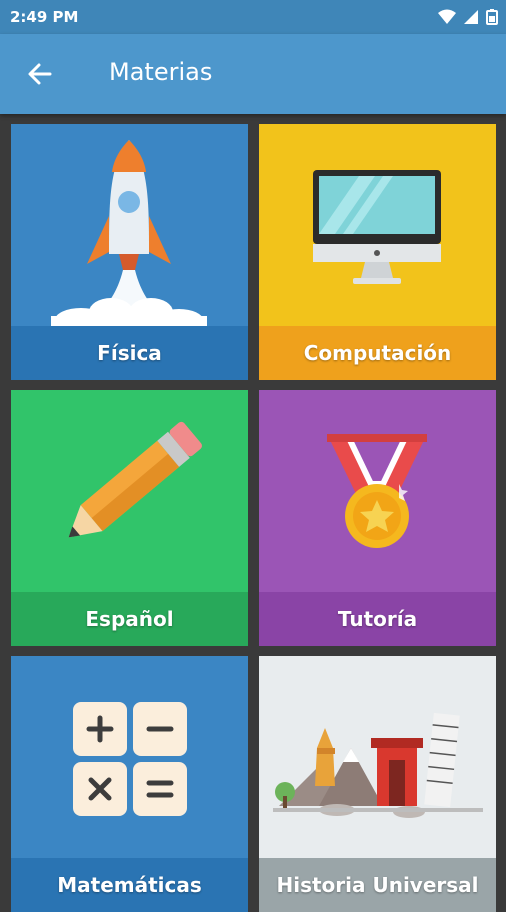  What do you see at coordinates (129, 619) in the screenshot?
I see `tile-label: Español` at bounding box center [129, 619].